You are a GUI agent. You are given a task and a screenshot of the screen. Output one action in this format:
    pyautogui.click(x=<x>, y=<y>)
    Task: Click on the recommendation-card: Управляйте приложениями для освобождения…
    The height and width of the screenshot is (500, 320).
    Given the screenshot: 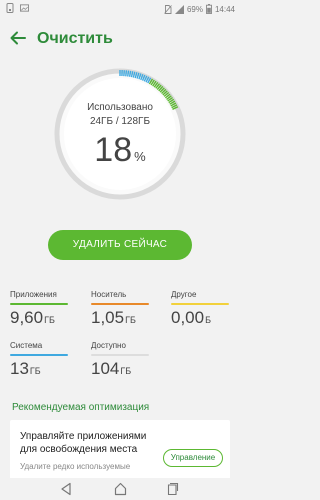 What is the action you would take?
    pyautogui.click(x=120, y=450)
    